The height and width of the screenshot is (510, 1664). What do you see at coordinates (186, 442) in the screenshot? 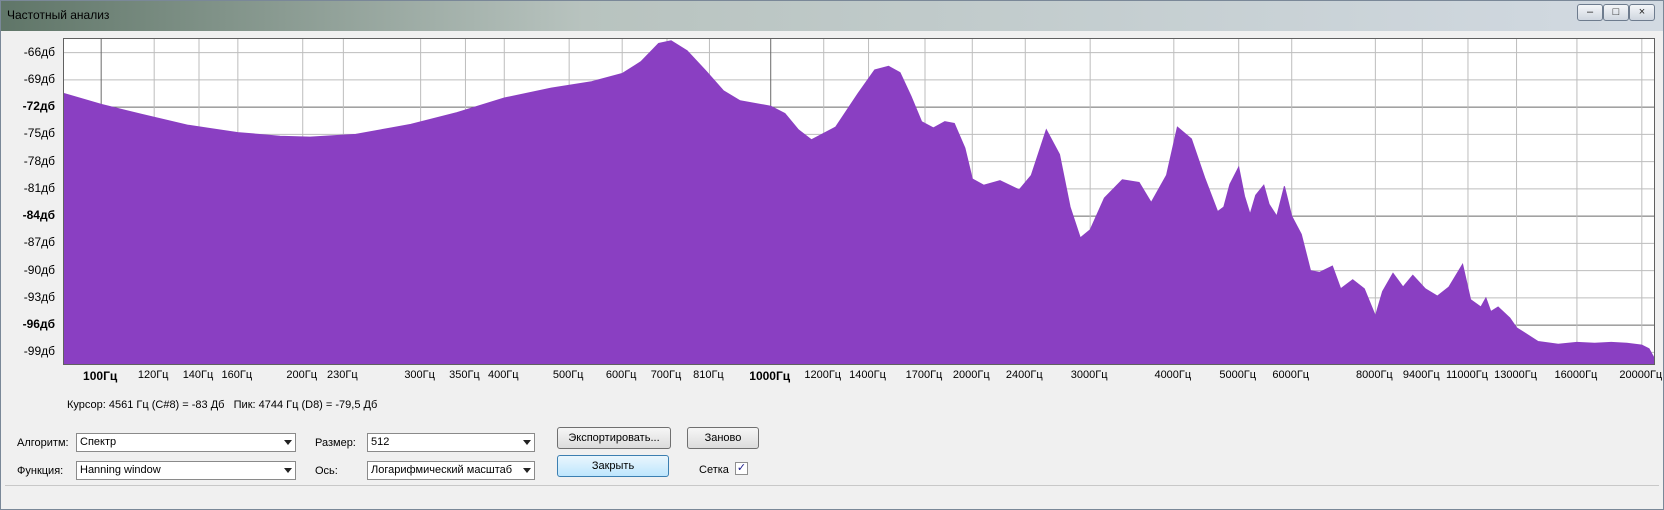
I see `algorithm-select: Спектр` at bounding box center [186, 442].